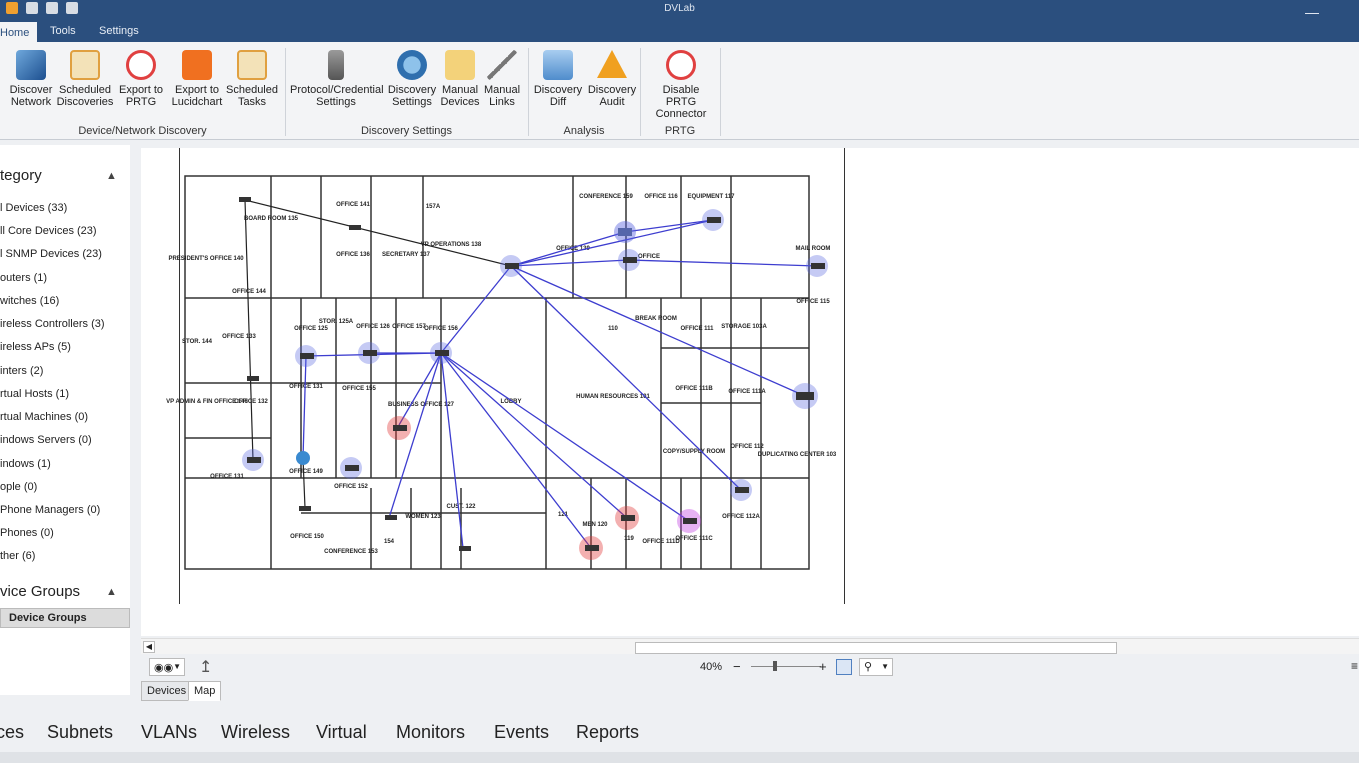 Image resolution: width=1359 pixels, height=763 pixels. Describe the element at coordinates (805, 396) in the screenshot. I see `server-icon` at that location.